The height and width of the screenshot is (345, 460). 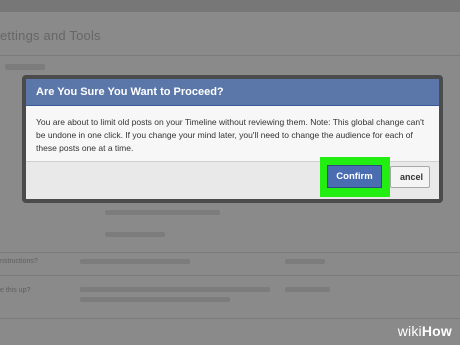 What do you see at coordinates (354, 176) in the screenshot?
I see `confirm-button: Confirm` at bounding box center [354, 176].